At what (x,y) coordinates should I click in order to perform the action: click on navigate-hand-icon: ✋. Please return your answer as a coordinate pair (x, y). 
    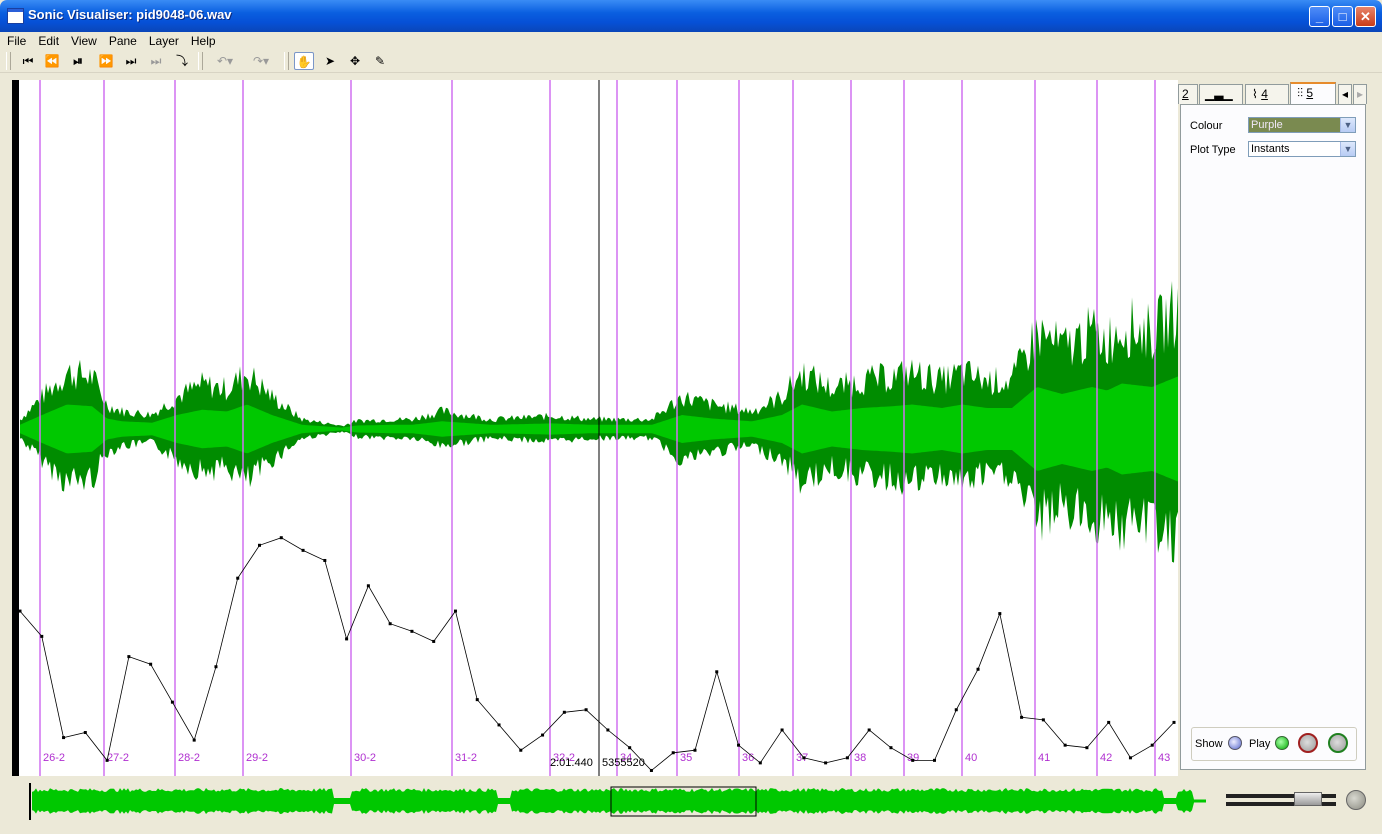
    Looking at the image, I should click on (304, 61).